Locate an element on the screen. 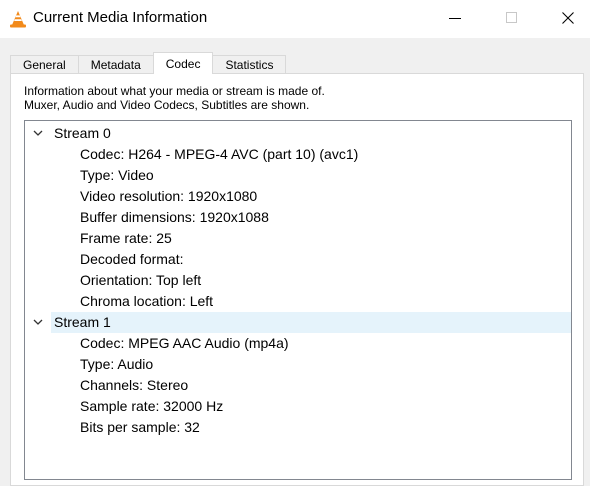 This screenshot has width=590, height=486. tree-item: Channels: Stereo is located at coordinates (298, 385).